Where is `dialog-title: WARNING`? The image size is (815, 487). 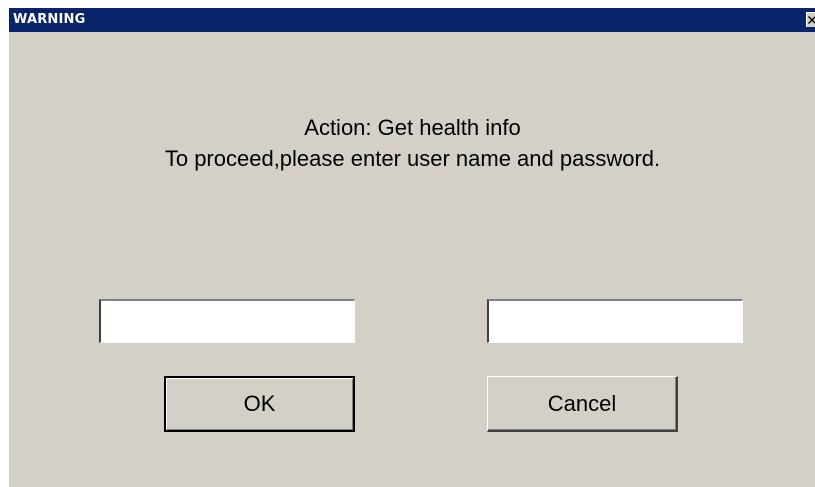
dialog-title: WARNING is located at coordinates (49, 19).